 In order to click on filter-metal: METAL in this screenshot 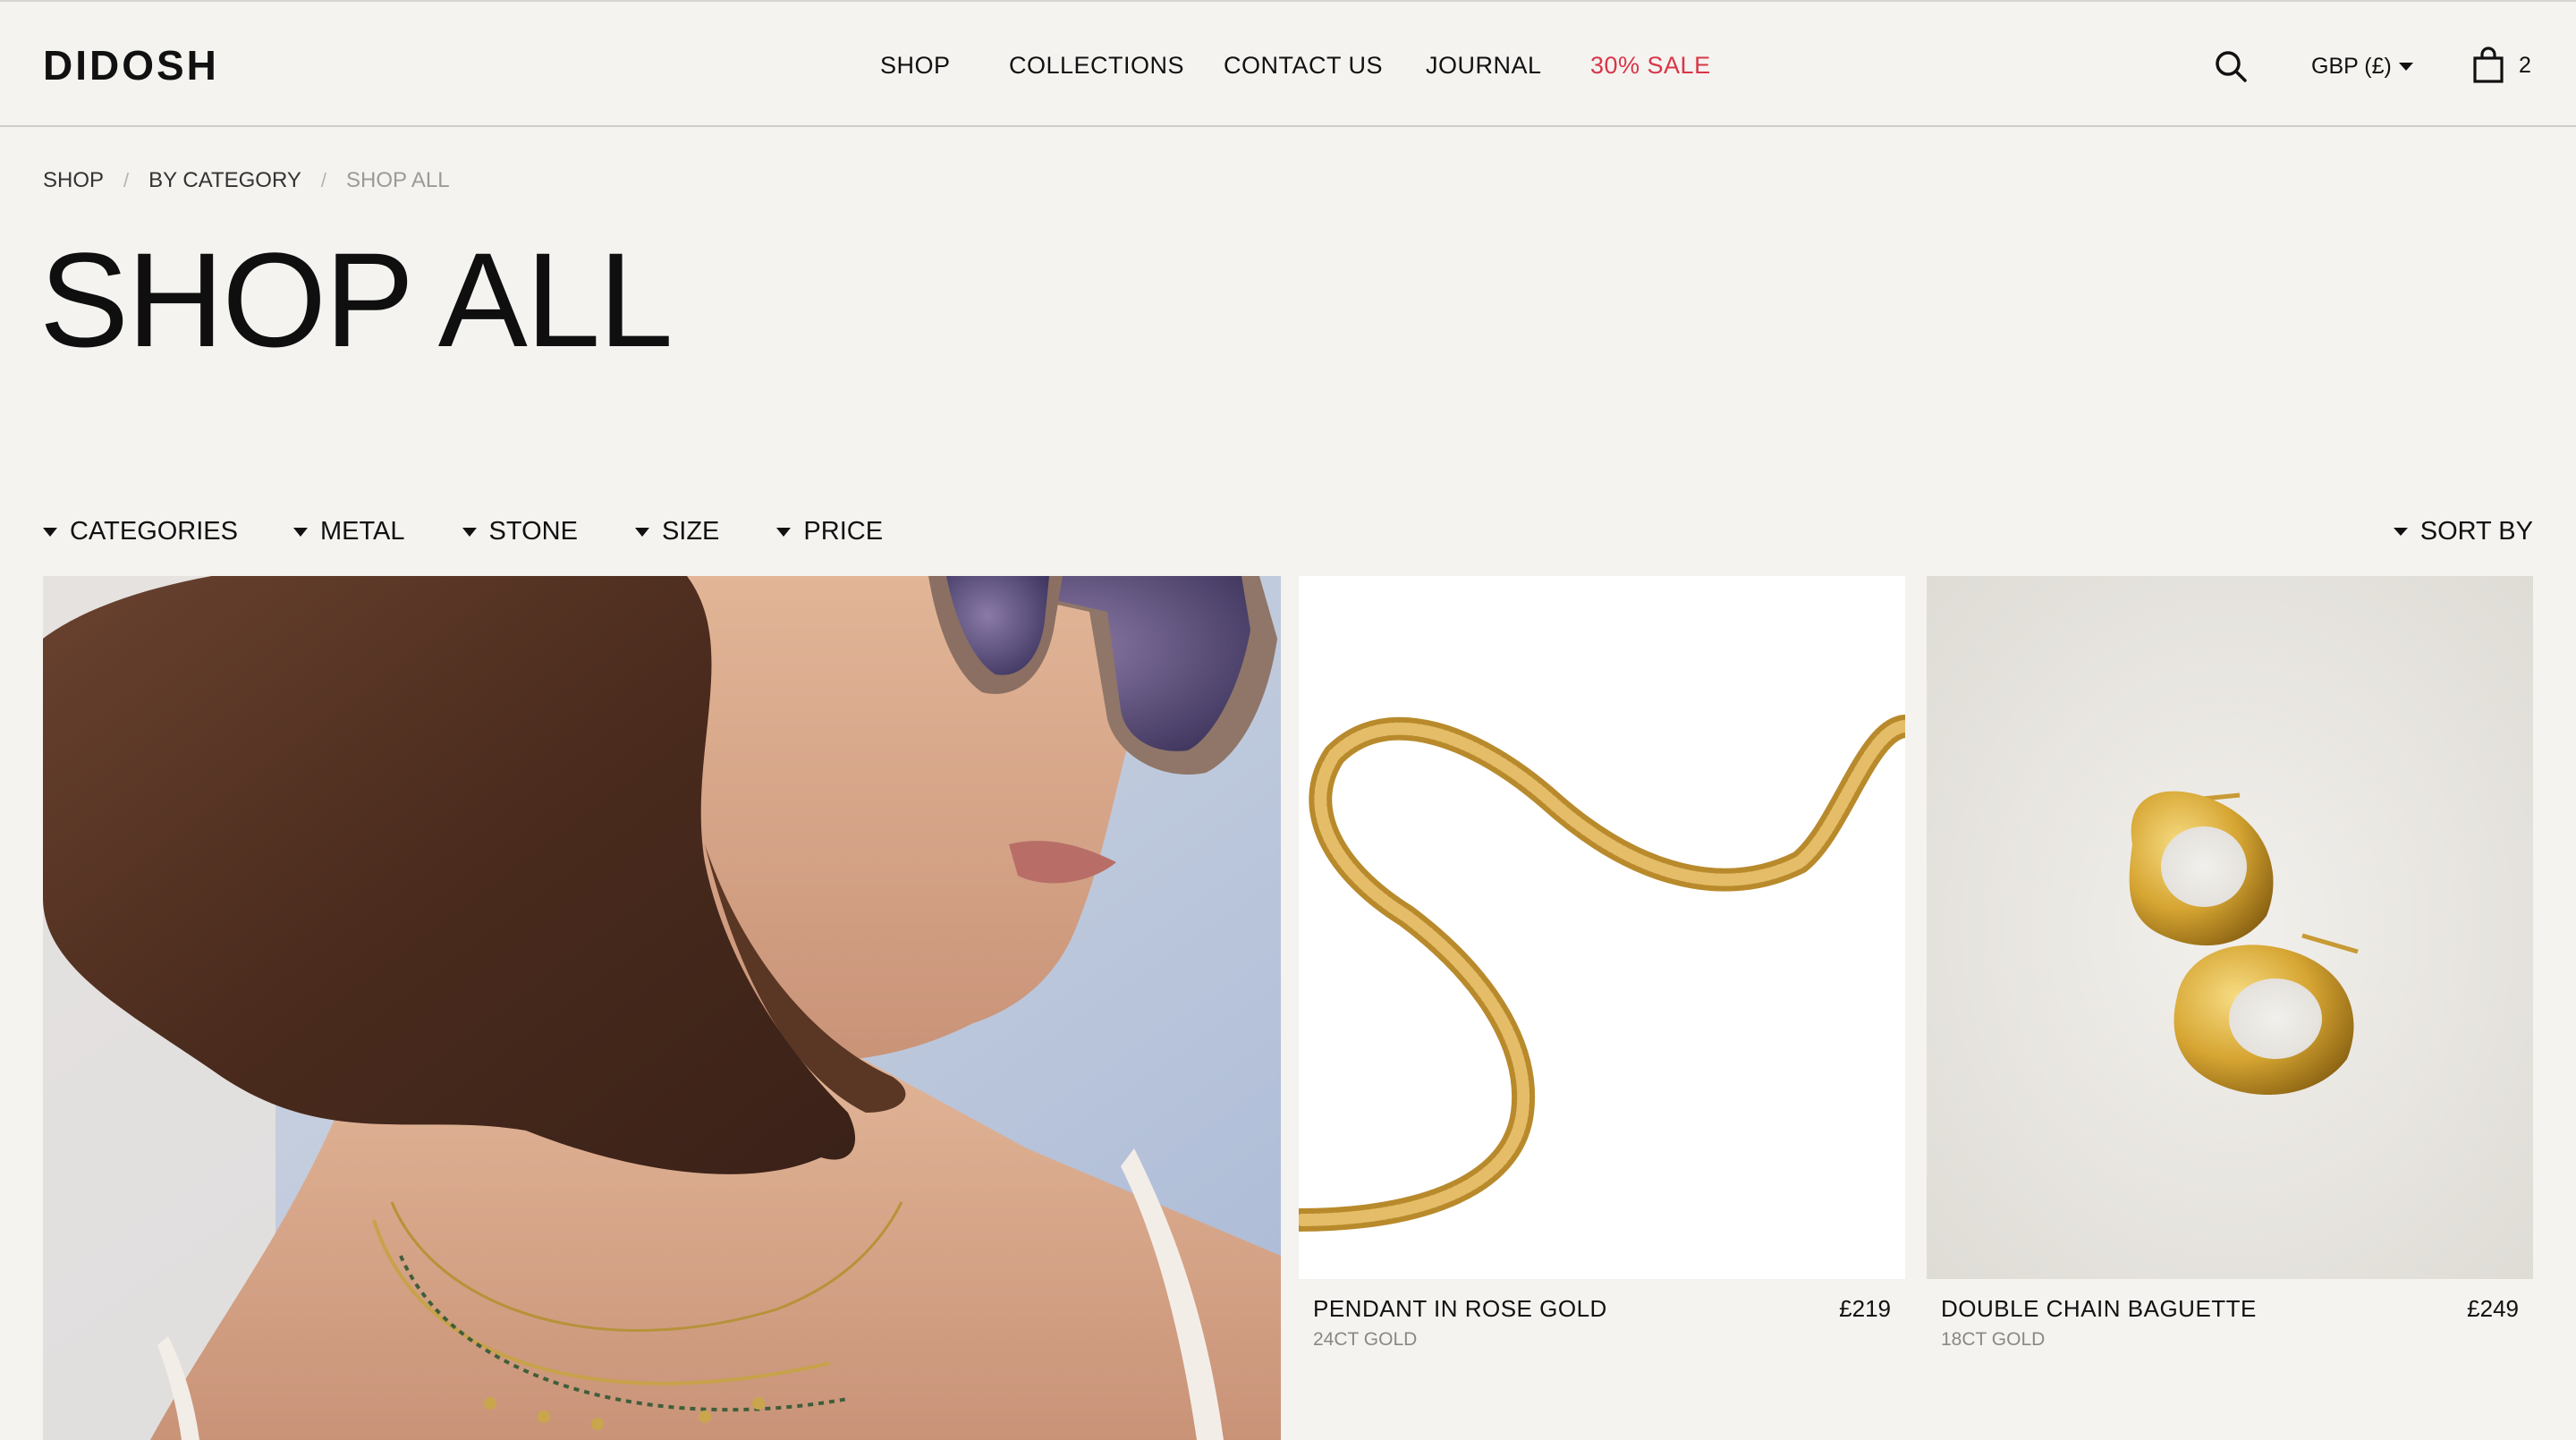, I will do `click(349, 532)`.